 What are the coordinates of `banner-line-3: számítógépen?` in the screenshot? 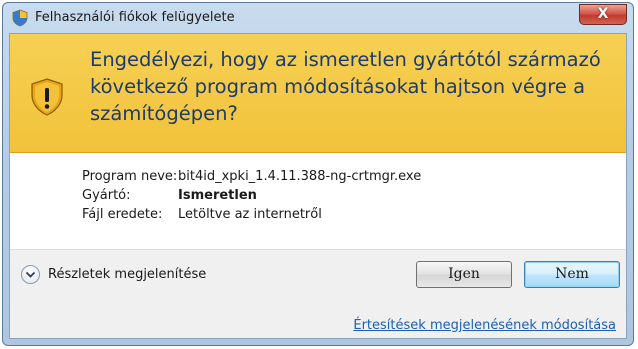 It's located at (164, 113).